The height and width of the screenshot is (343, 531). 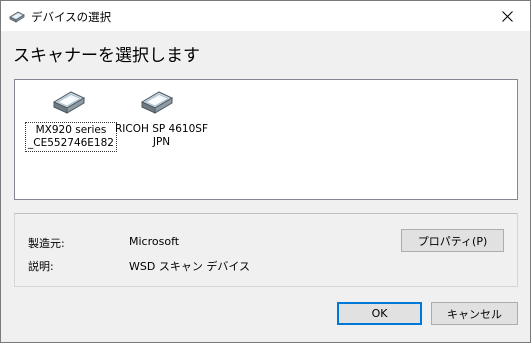 I want to click on close-icon, so click(x=507, y=16).